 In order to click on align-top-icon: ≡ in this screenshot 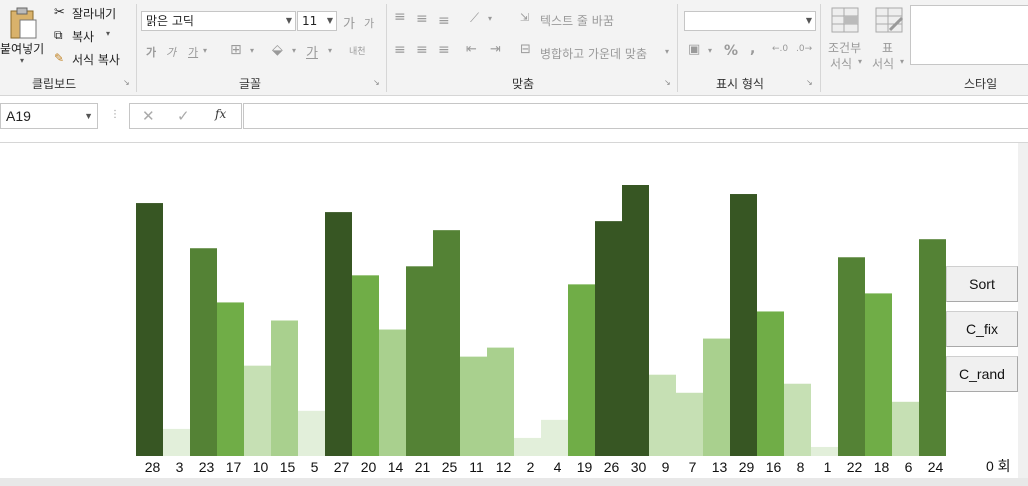, I will do `click(400, 17)`.